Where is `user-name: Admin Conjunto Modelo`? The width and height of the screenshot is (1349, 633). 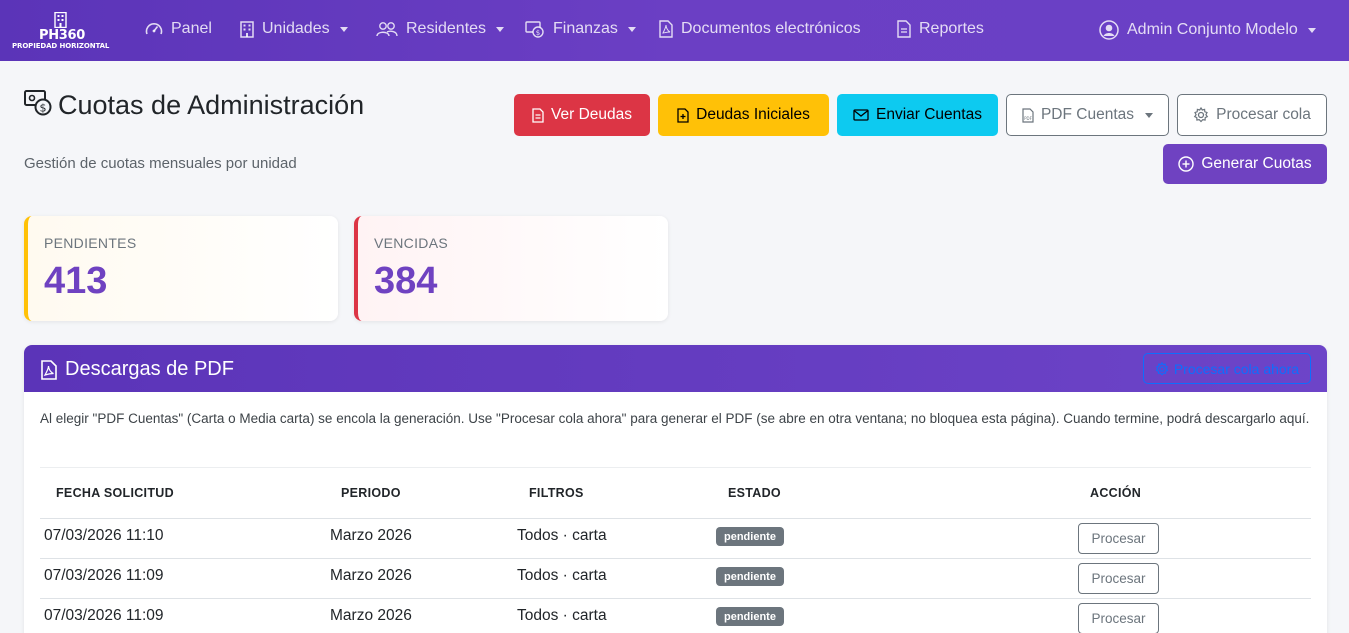 user-name: Admin Conjunto Modelo is located at coordinates (1212, 29).